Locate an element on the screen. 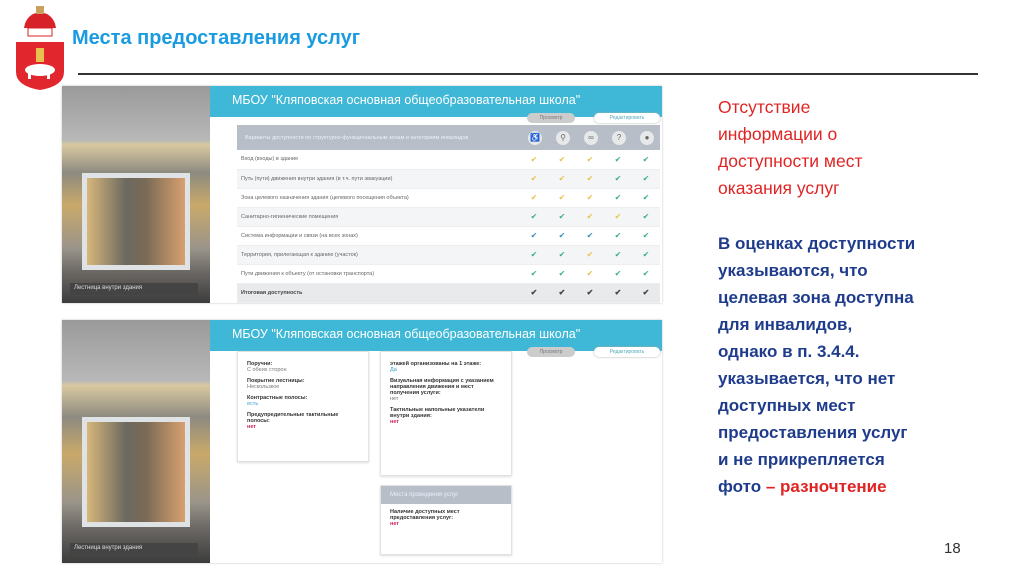 The width and height of the screenshot is (1024, 574). table-row: Санитарно-гигиенические помещения ✔ ✔ ✔ ✔ ✔ is located at coordinates (448, 217).